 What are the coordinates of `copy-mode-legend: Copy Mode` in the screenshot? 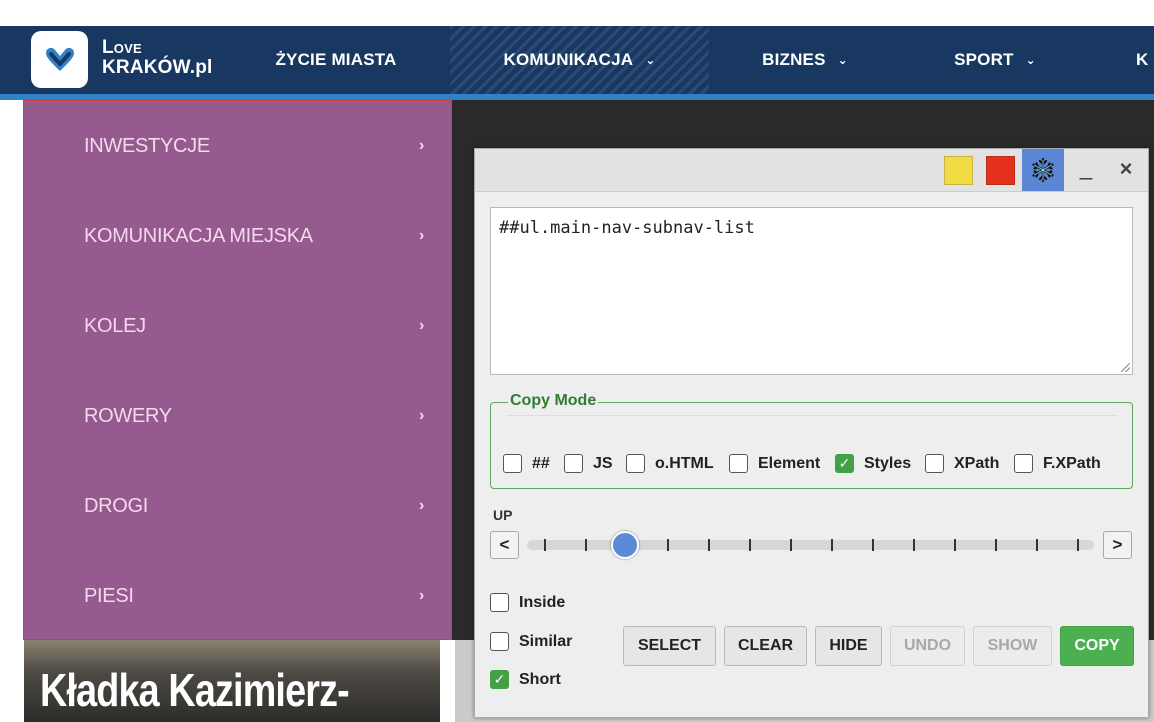 It's located at (553, 401).